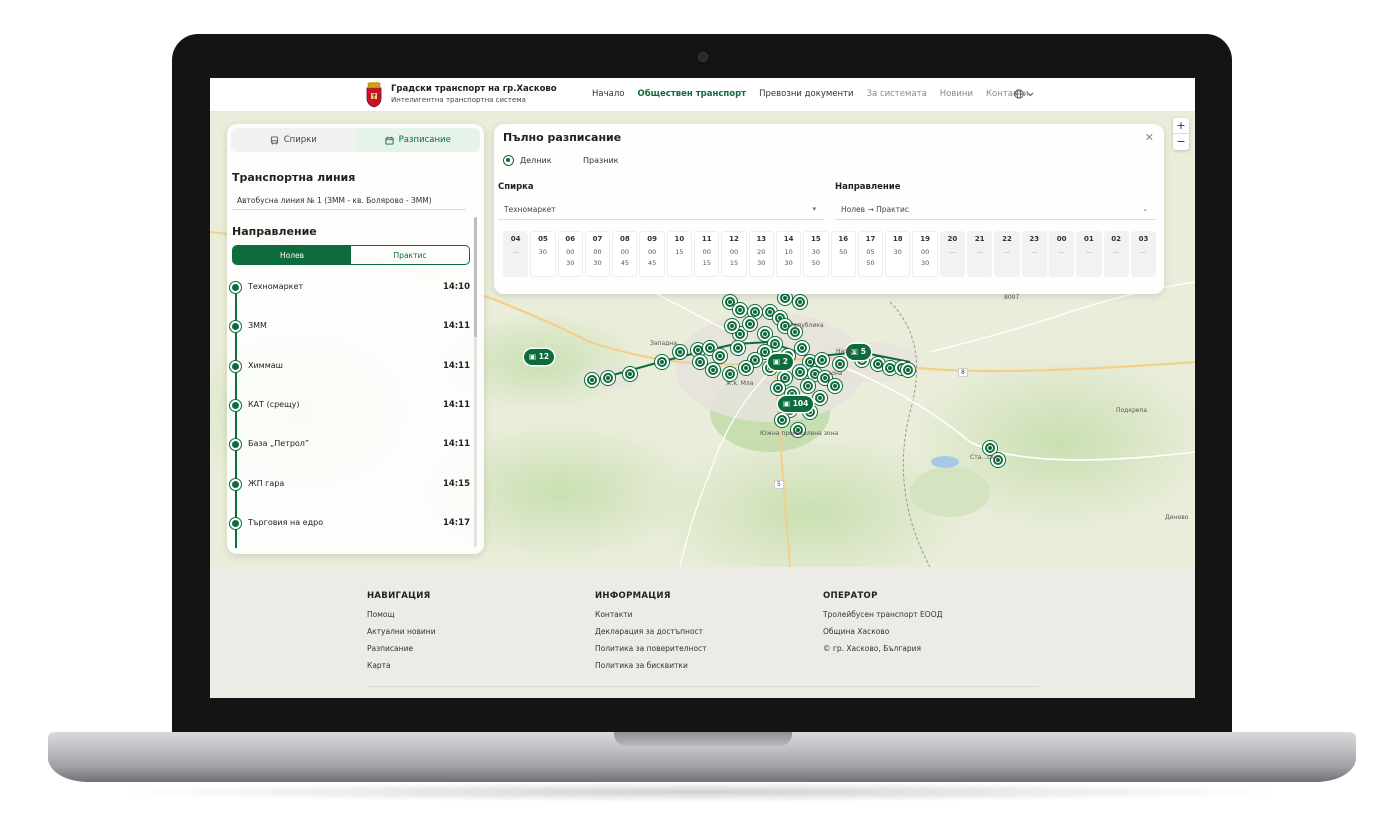 This screenshot has width=1400, height=826. What do you see at coordinates (417, 140) in the screenshot?
I see `tab-schedule: Разписание` at bounding box center [417, 140].